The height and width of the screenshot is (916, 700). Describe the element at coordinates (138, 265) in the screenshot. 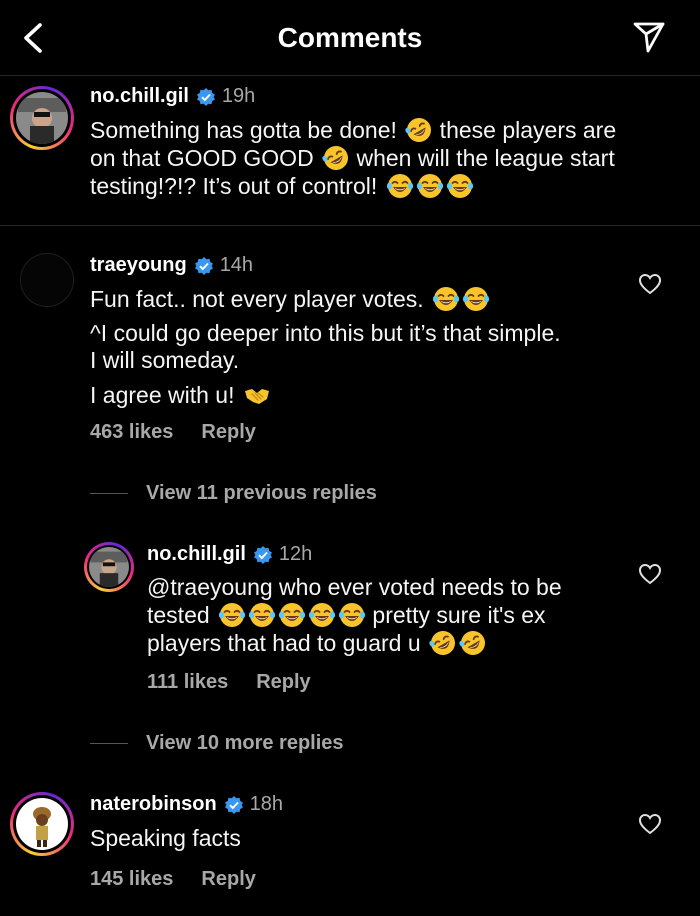

I see `comment-username: traeyoung` at that location.